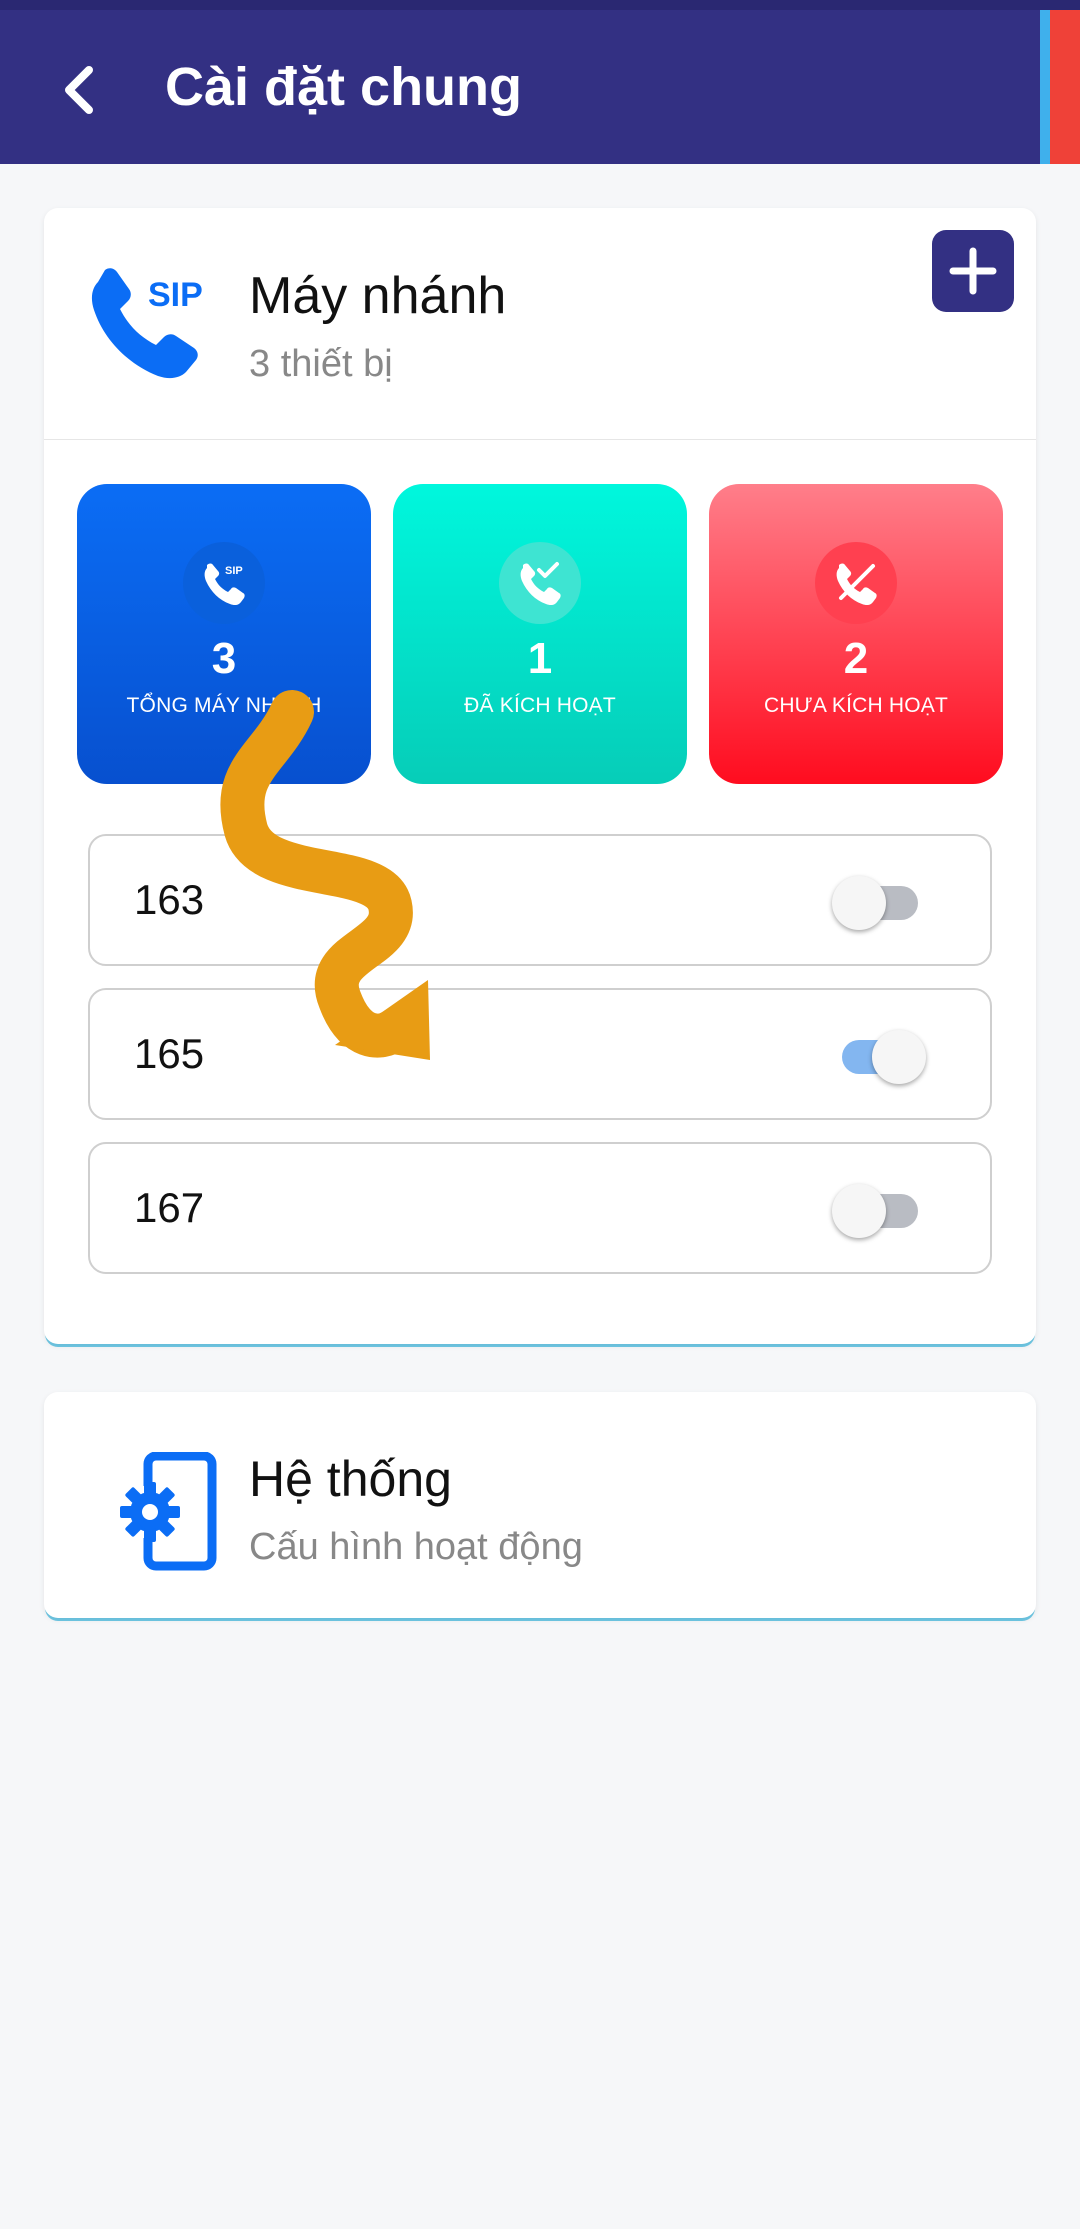 This screenshot has width=1080, height=2229. Describe the element at coordinates (1065, 87) in the screenshot. I see `edge-accent-red` at that location.